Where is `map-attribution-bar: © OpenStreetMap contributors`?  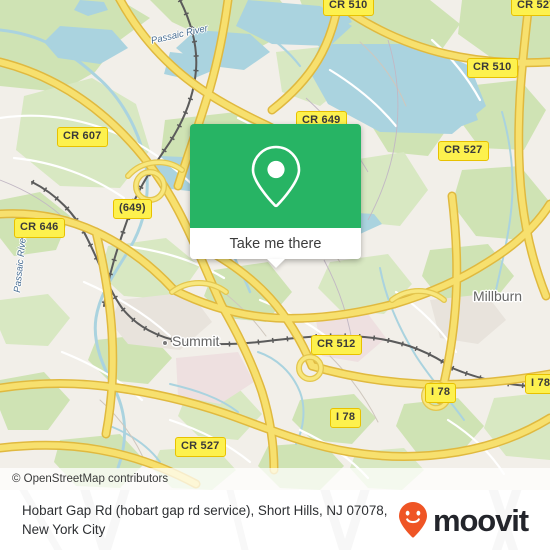
map-attribution-bar: © OpenStreetMap contributors is located at coordinates (275, 479).